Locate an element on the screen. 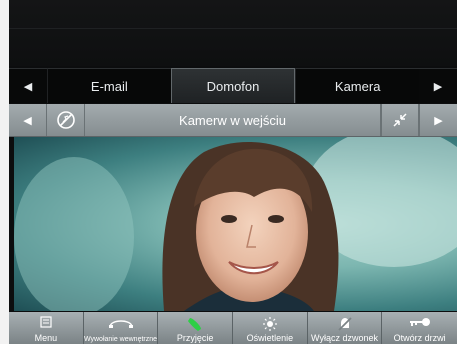 The height and width of the screenshot is (344, 457). intercom-button: Wywołanie wewnętrzne is located at coordinates (121, 328).